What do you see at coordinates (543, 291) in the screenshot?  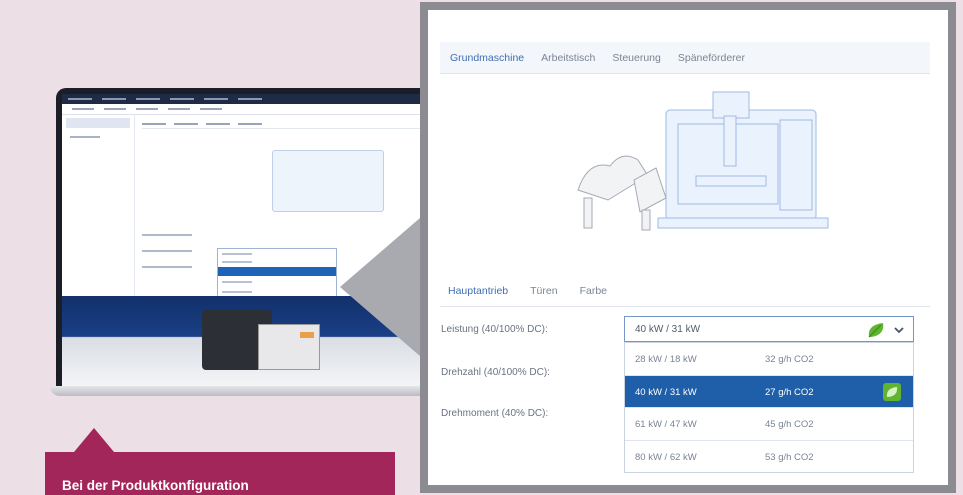 I see `tab-tueren: Türen` at bounding box center [543, 291].